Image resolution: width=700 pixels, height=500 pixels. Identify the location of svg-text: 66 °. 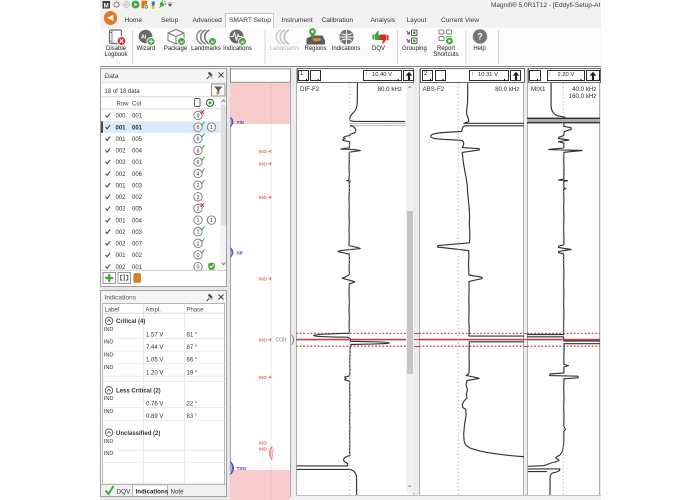
(192, 360).